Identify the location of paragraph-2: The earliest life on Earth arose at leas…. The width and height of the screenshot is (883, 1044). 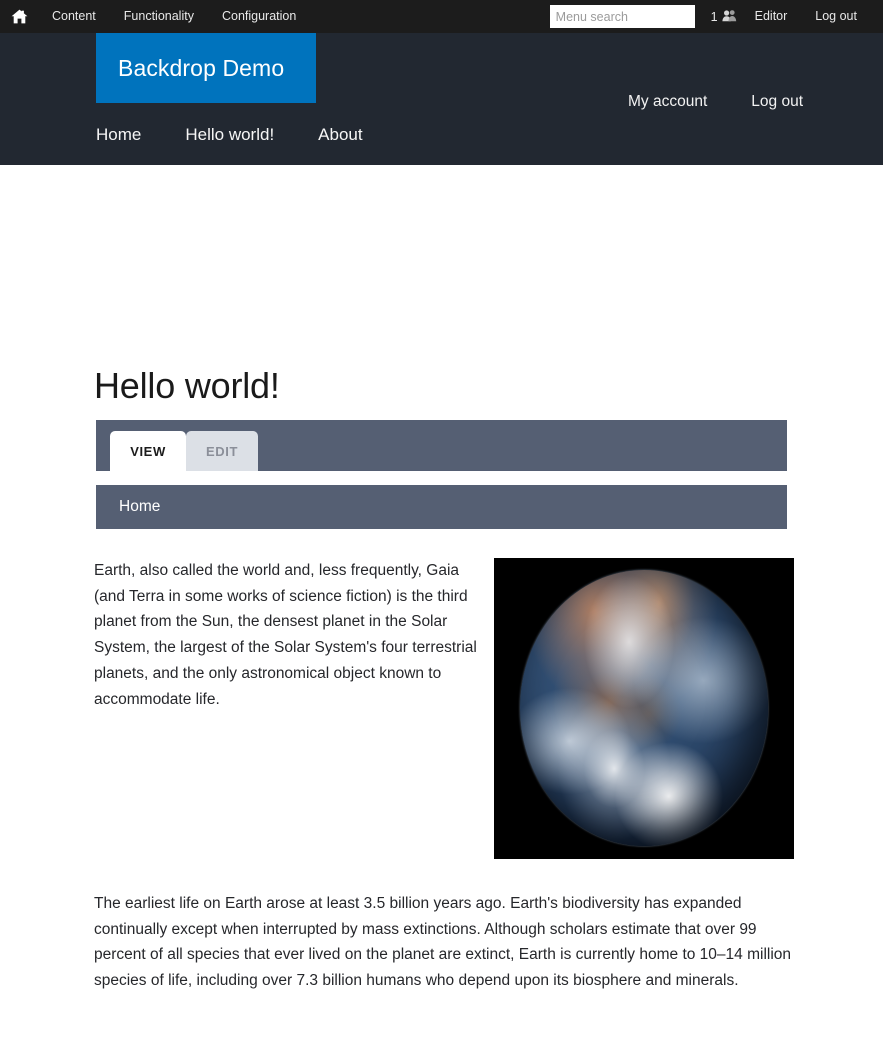
(443, 942).